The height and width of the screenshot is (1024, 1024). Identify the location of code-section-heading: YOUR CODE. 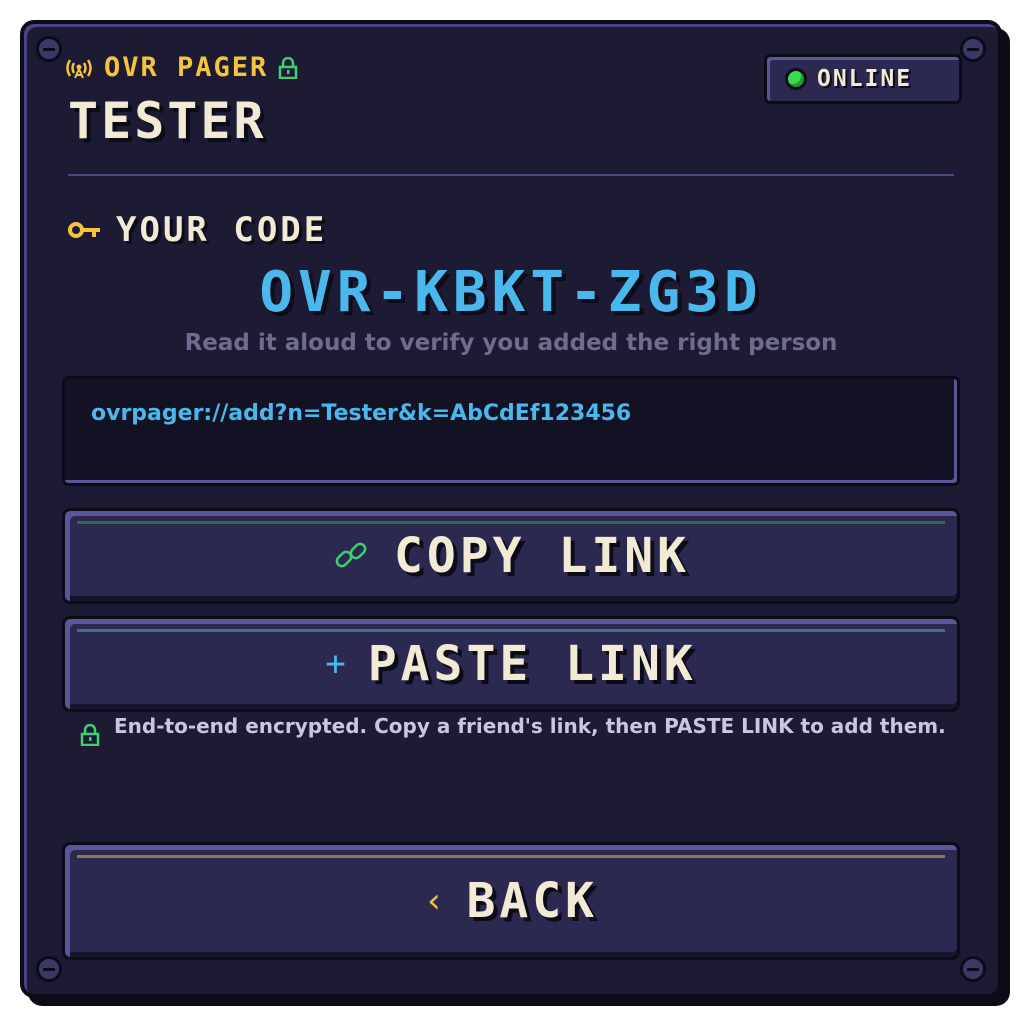
(197, 230).